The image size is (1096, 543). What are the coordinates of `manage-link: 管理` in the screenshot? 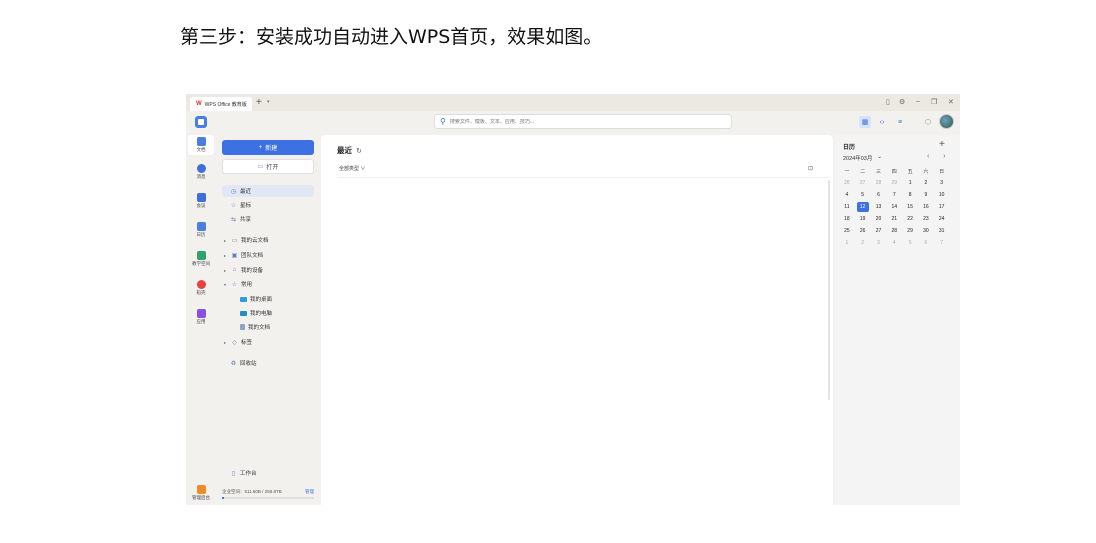 It's located at (309, 492).